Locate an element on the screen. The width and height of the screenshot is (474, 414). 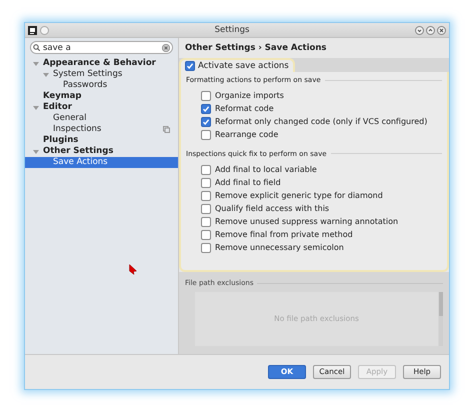
option-label: Remove explicit generic type for diamond is located at coordinates (299, 196).